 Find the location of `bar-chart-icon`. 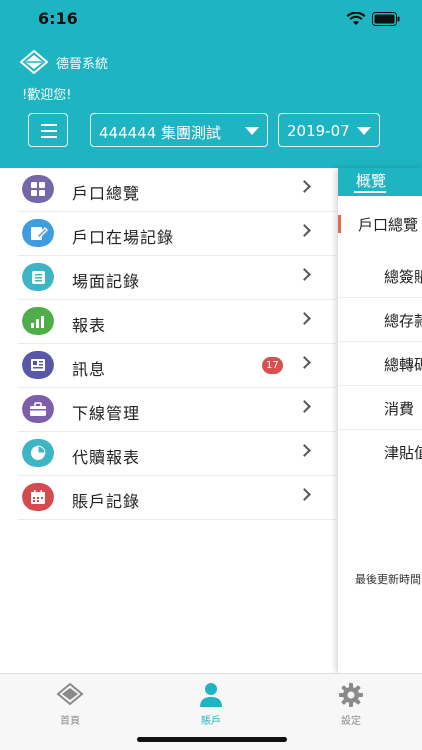

bar-chart-icon is located at coordinates (38, 321).